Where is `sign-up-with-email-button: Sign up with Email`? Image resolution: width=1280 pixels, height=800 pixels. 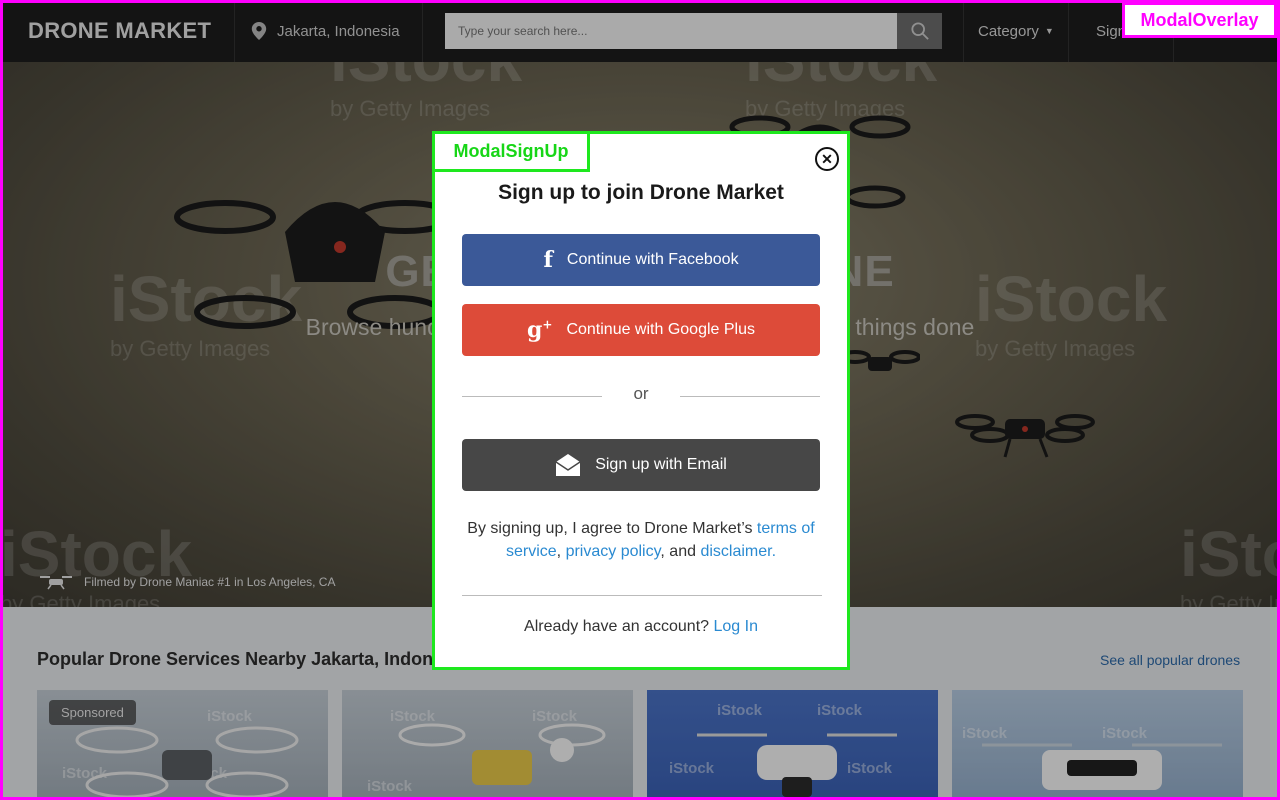 sign-up-with-email-button: Sign up with Email is located at coordinates (641, 465).